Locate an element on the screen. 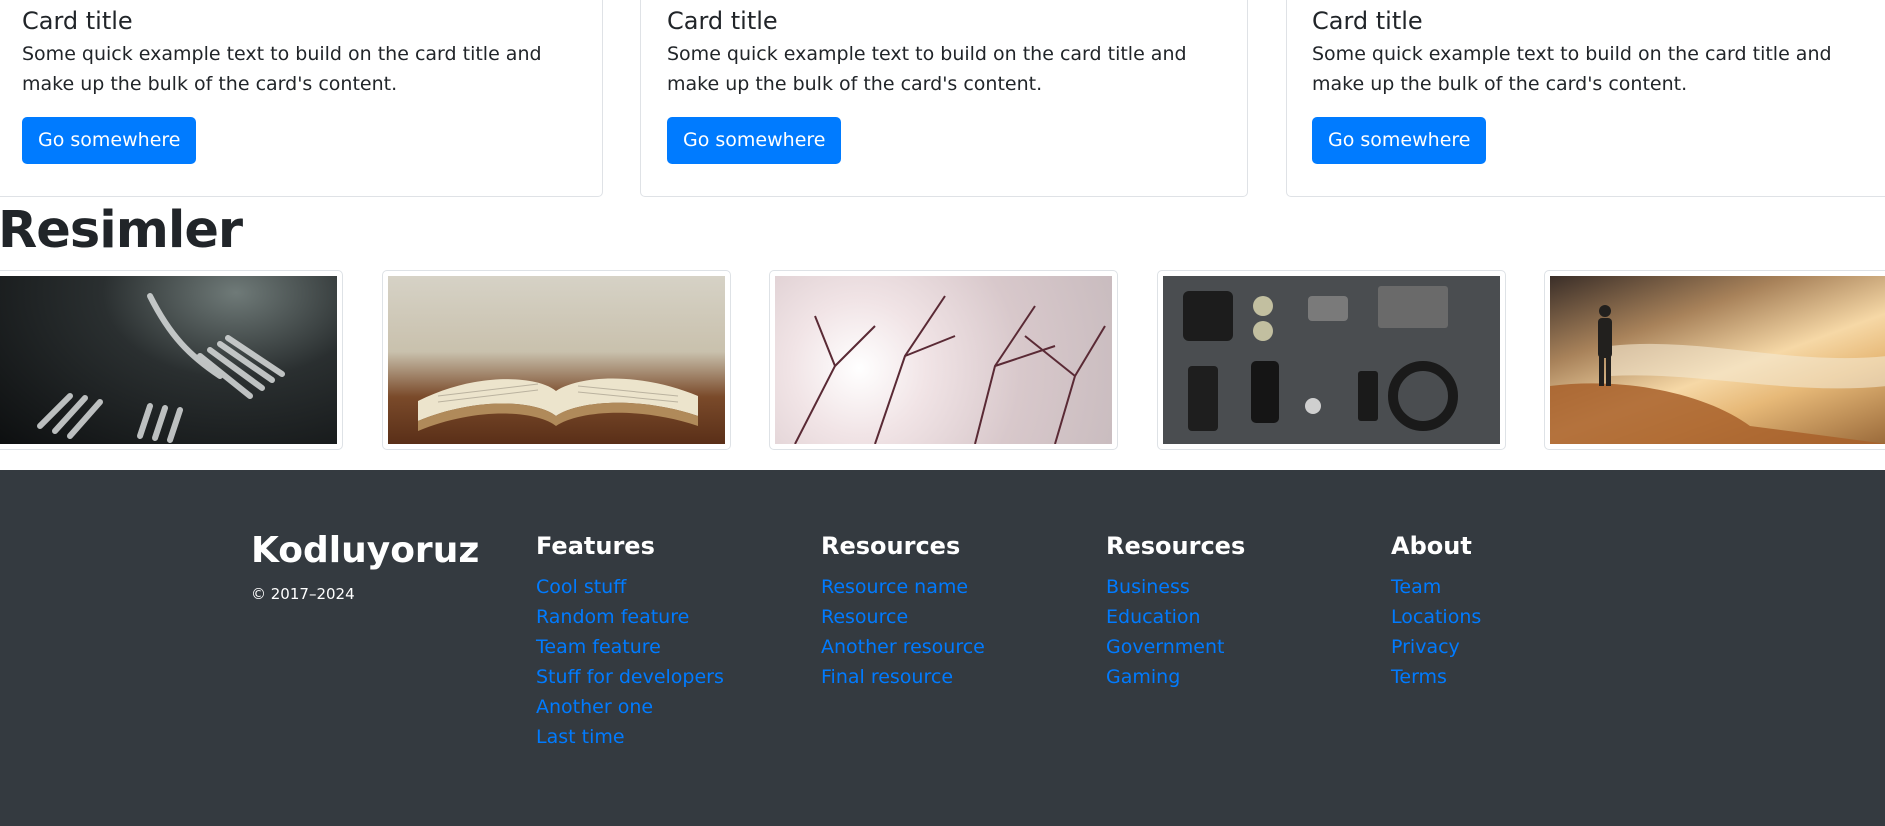 The height and width of the screenshot is (826, 1885). footer-link: Another resource is located at coordinates (903, 647).